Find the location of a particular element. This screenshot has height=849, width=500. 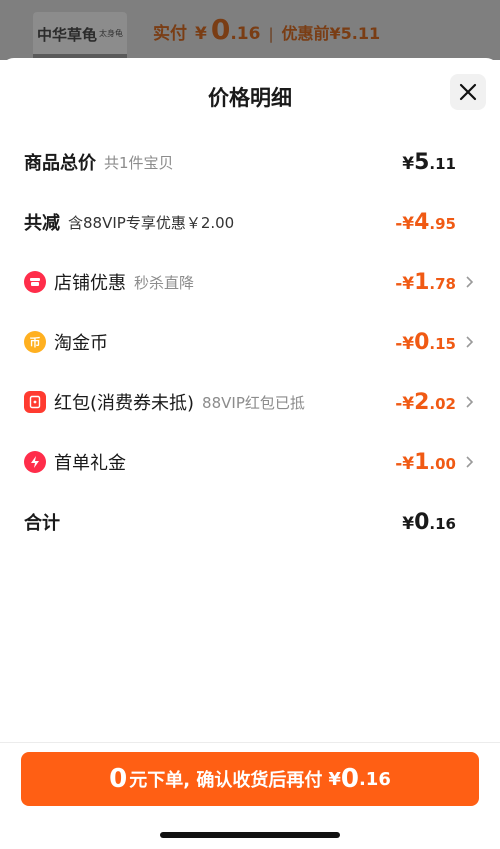

product-thumbnail: 中华草龟 太身龟 is located at coordinates (80, 36).